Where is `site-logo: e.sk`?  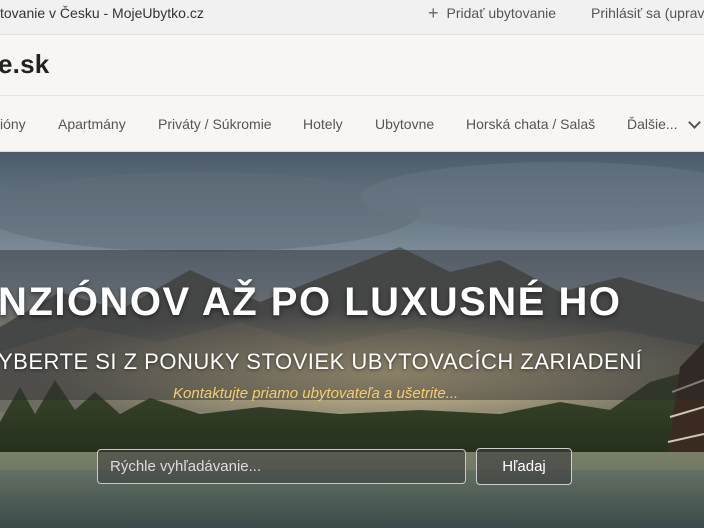 site-logo: e.sk is located at coordinates (24, 64).